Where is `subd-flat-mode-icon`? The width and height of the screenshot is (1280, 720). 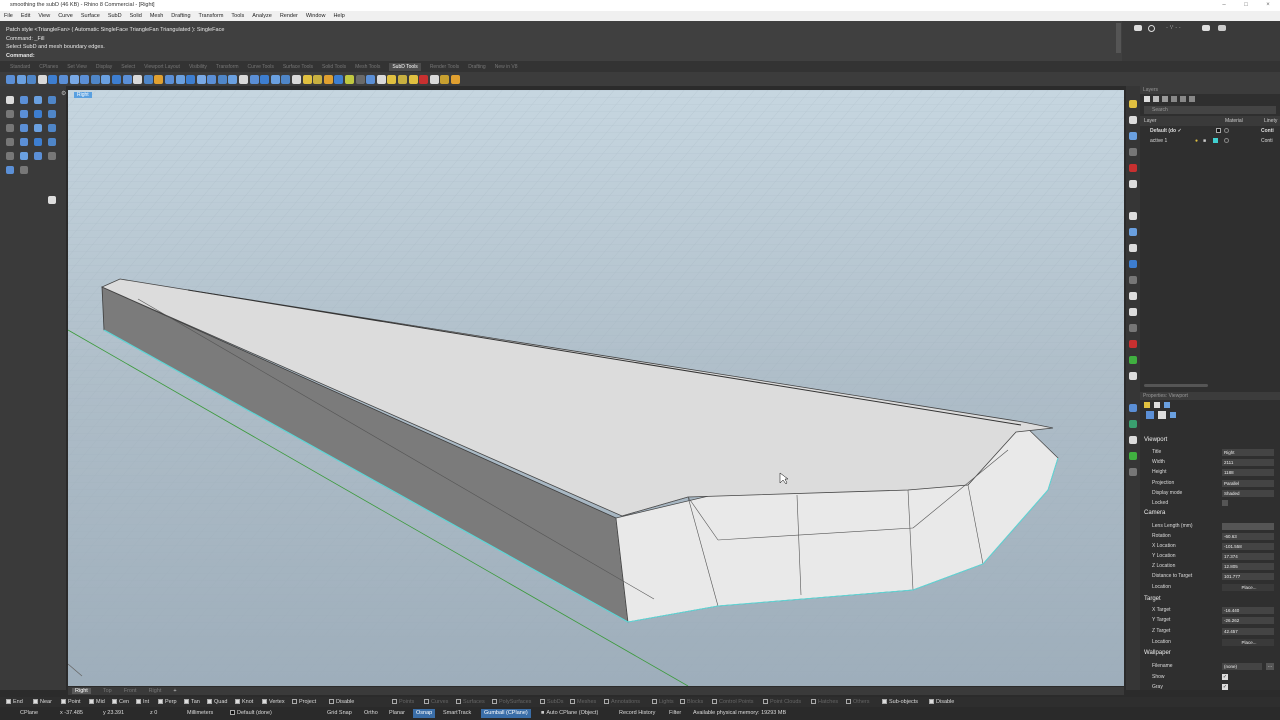 subd-flat-mode-icon is located at coordinates (392, 79).